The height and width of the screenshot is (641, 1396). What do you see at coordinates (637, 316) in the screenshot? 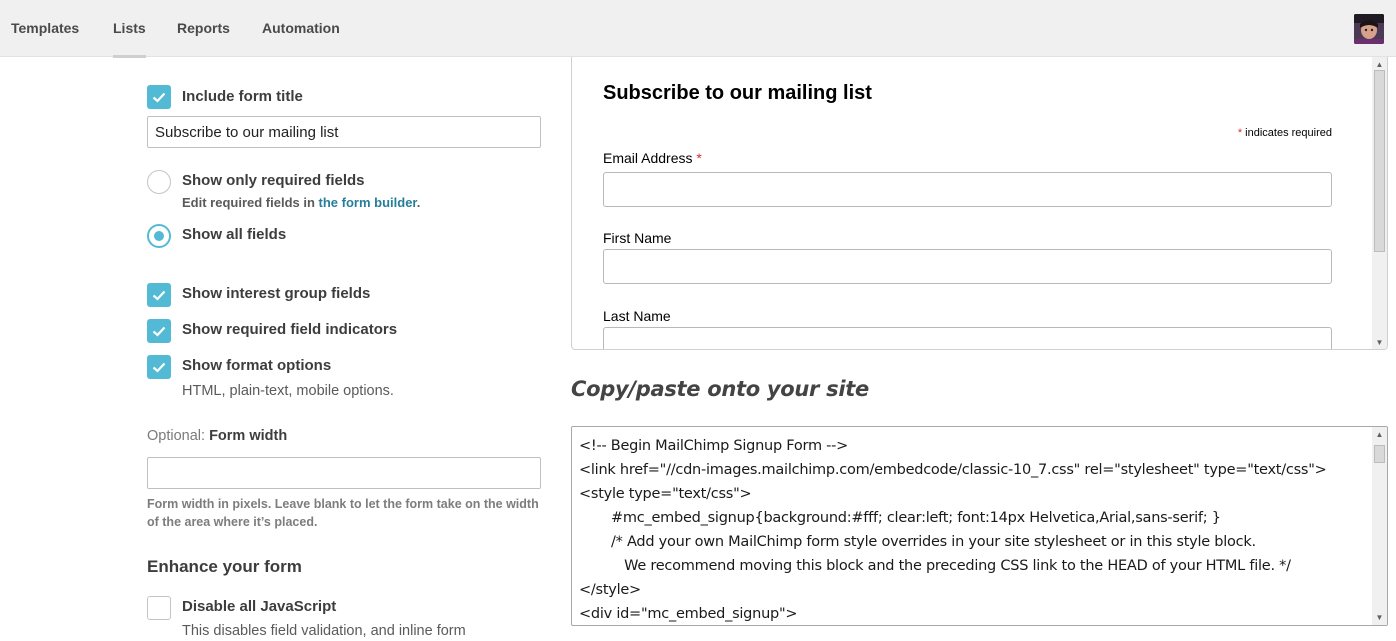
I see `preview-last-name-label: Last Name` at bounding box center [637, 316].